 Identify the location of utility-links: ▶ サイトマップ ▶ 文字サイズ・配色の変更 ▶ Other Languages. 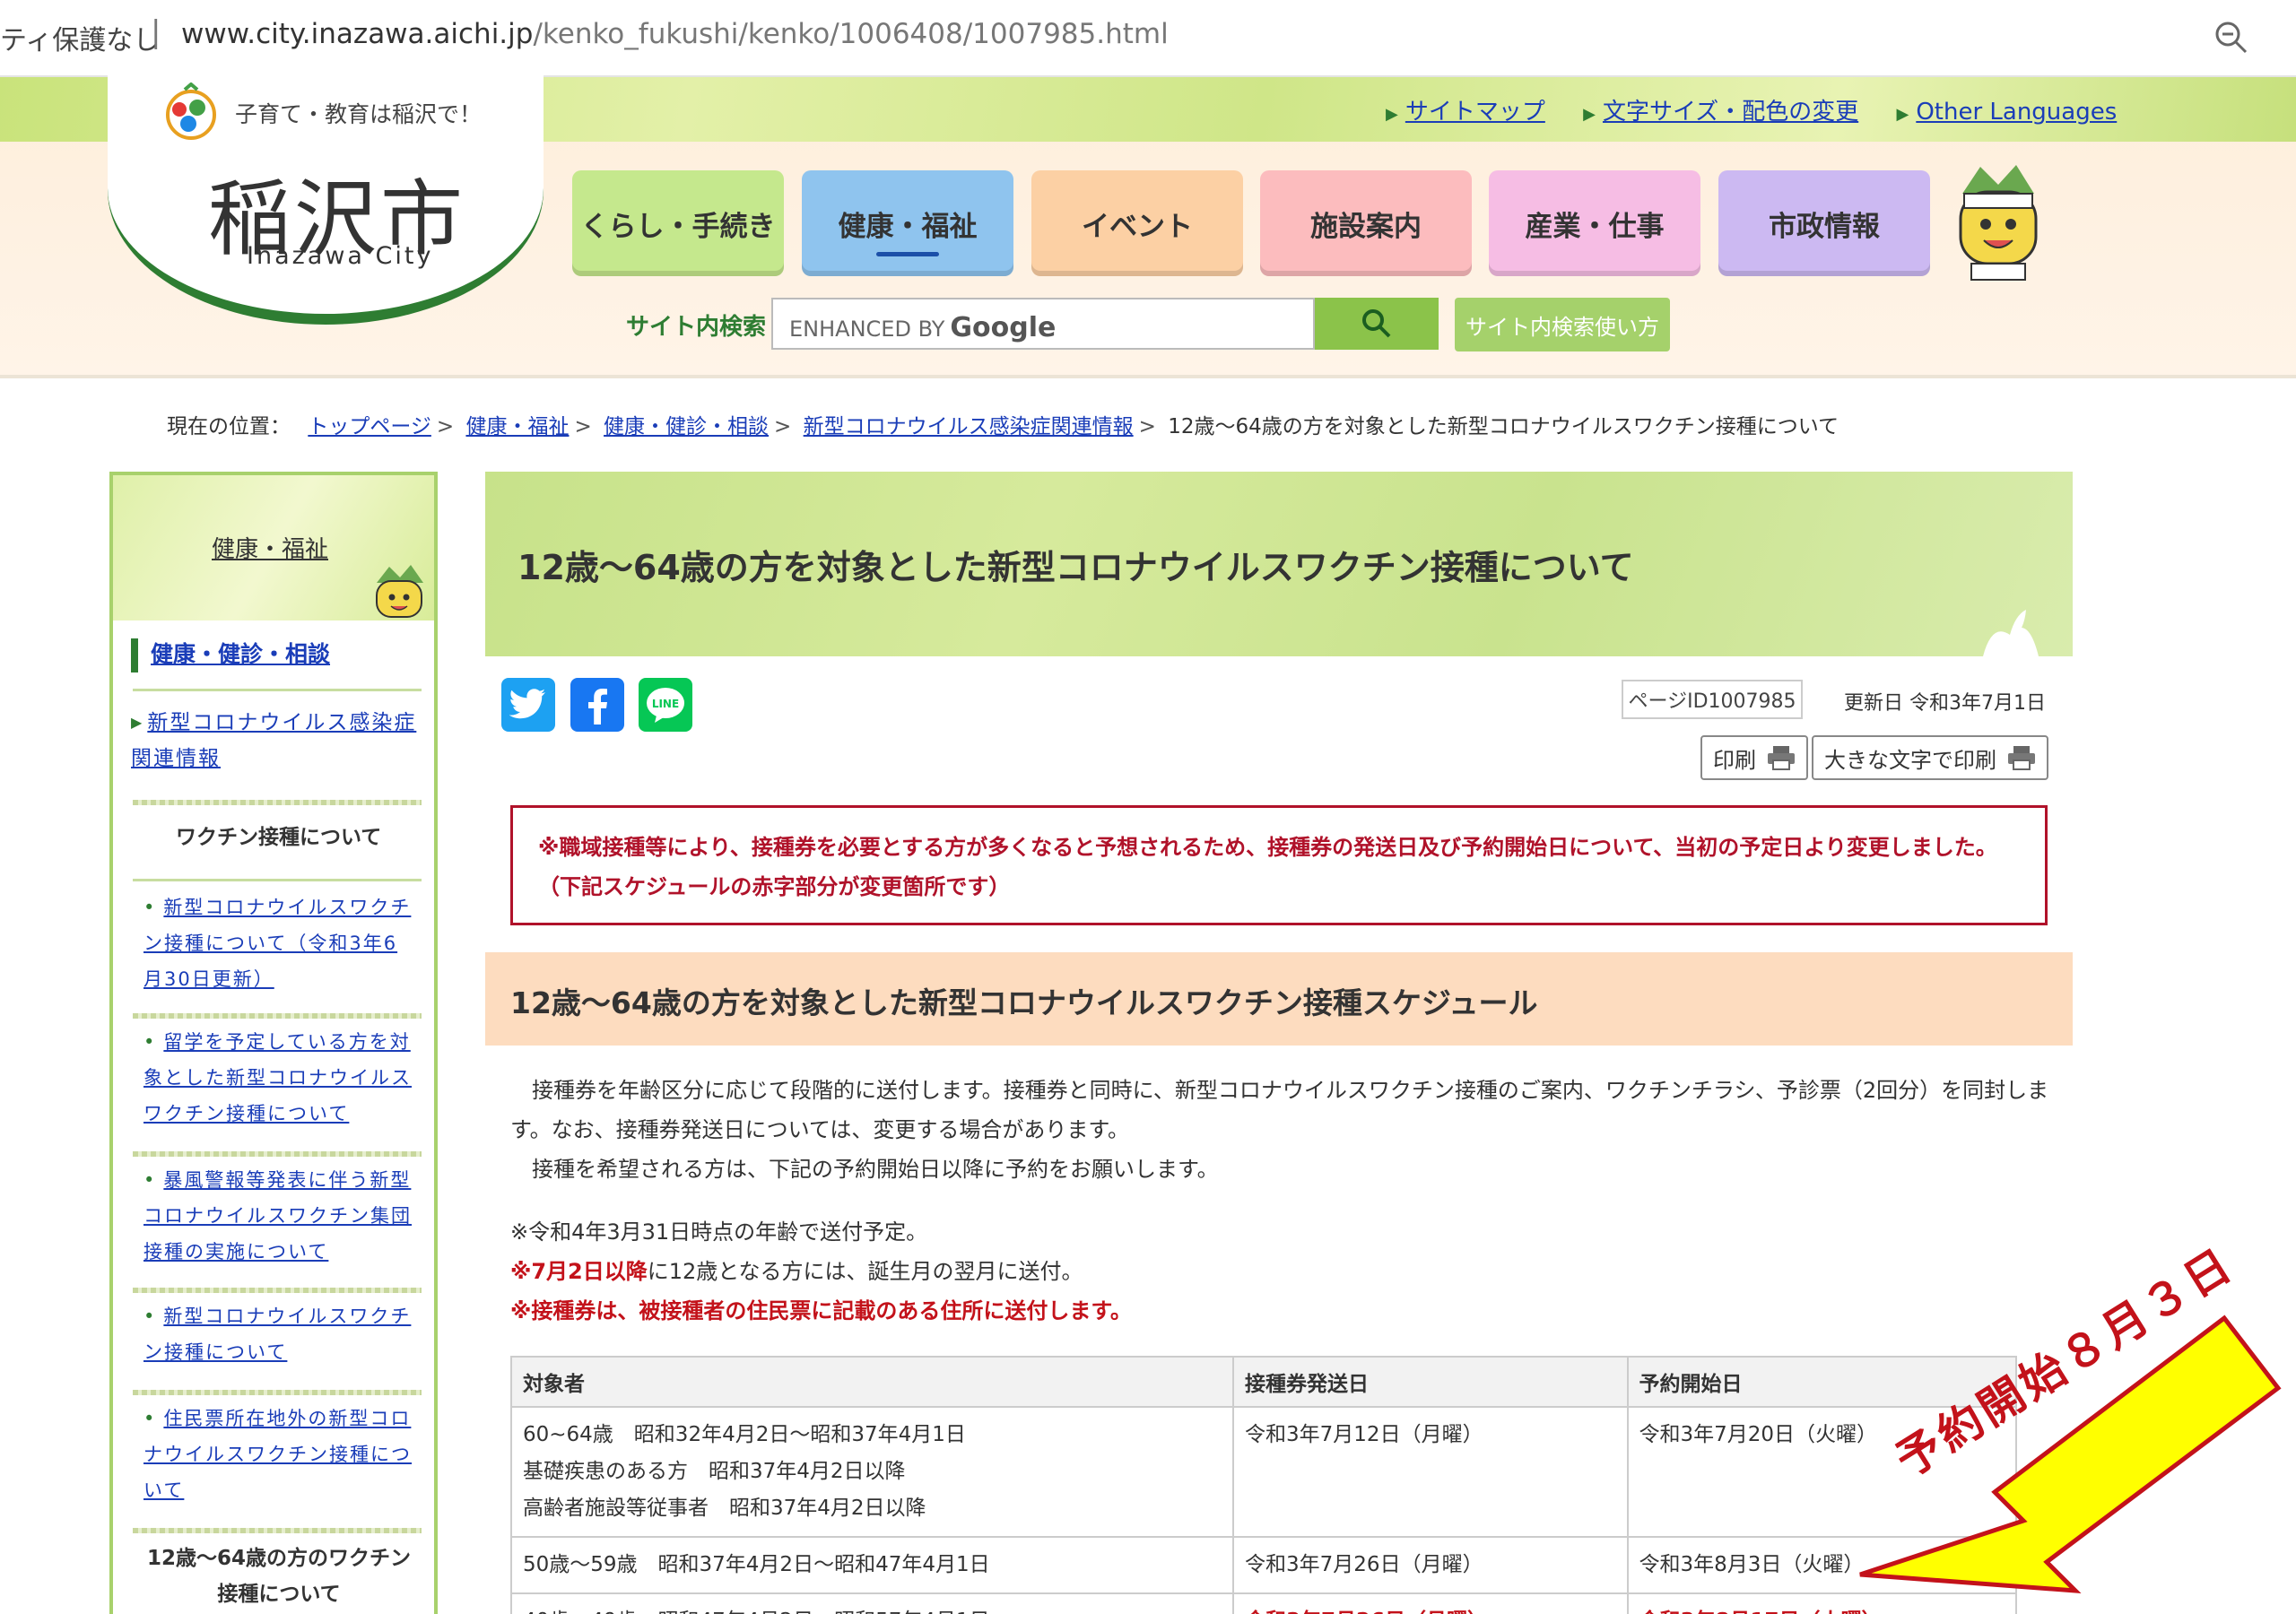
(1766, 109).